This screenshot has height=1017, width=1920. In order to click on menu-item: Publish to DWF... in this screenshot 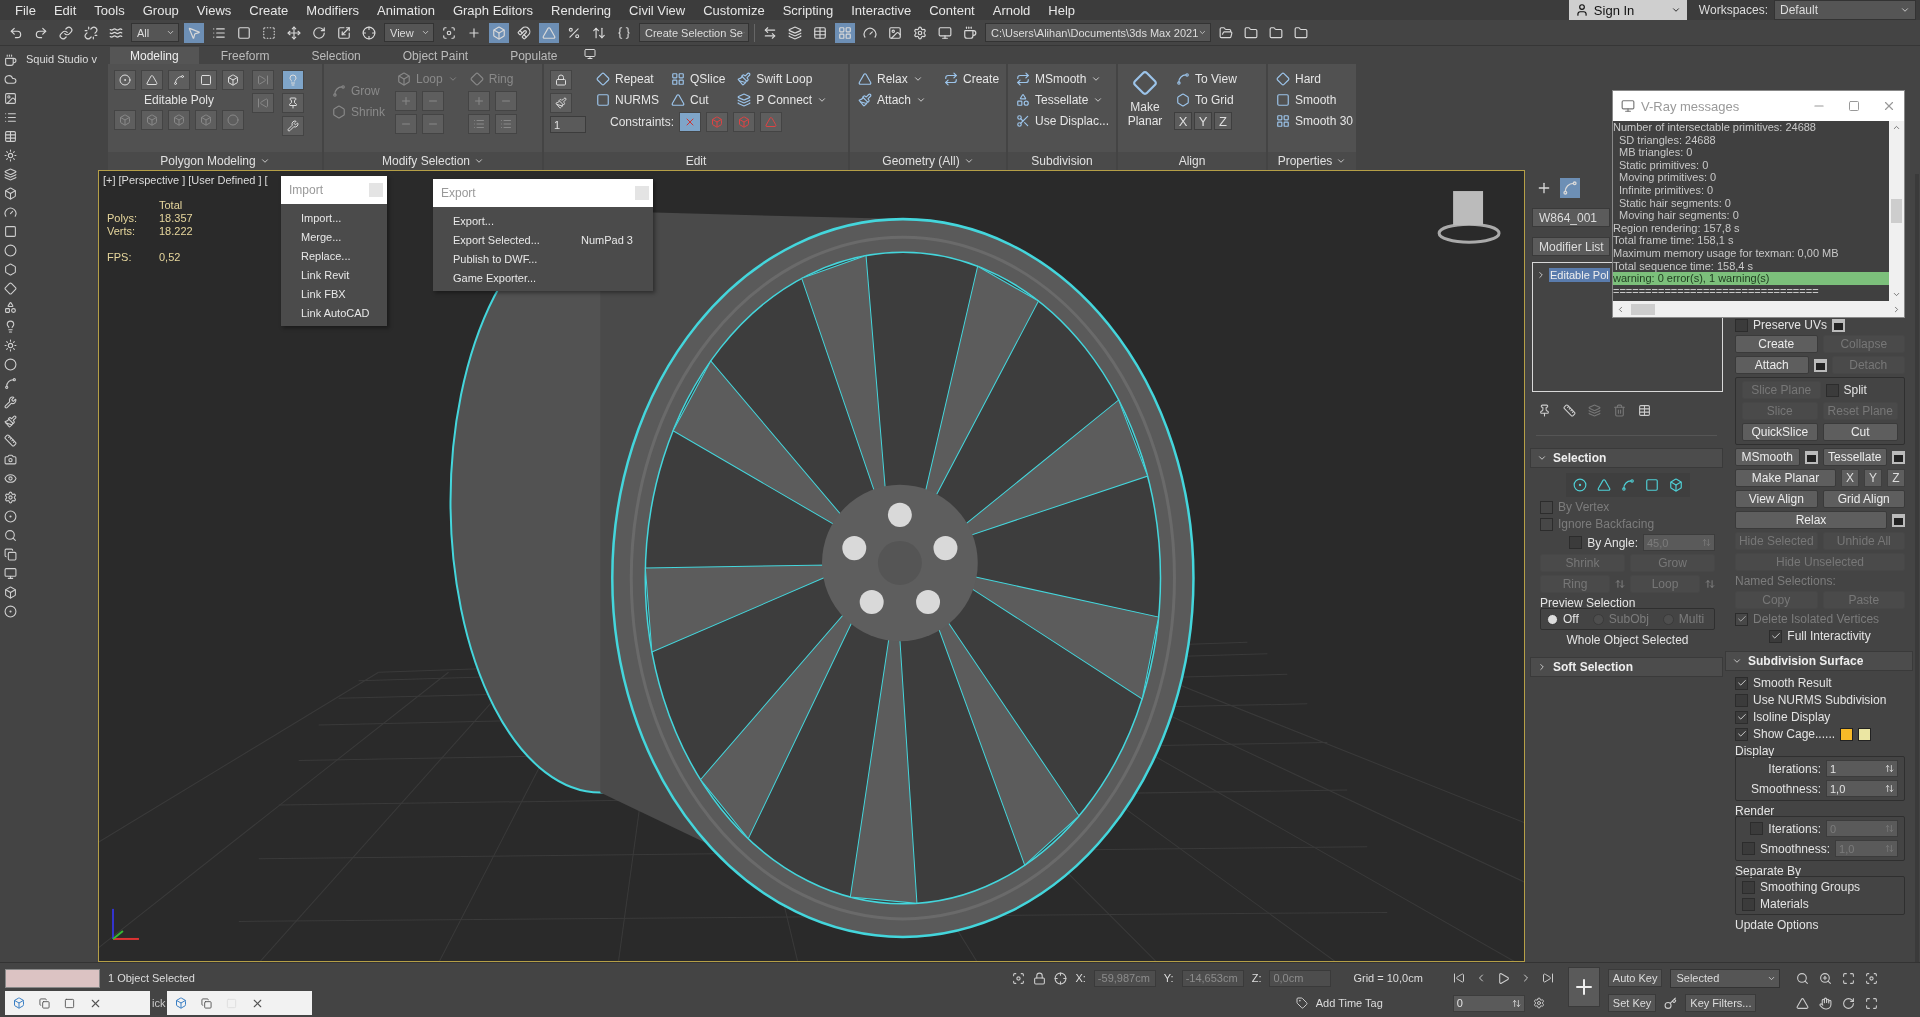, I will do `click(543, 258)`.